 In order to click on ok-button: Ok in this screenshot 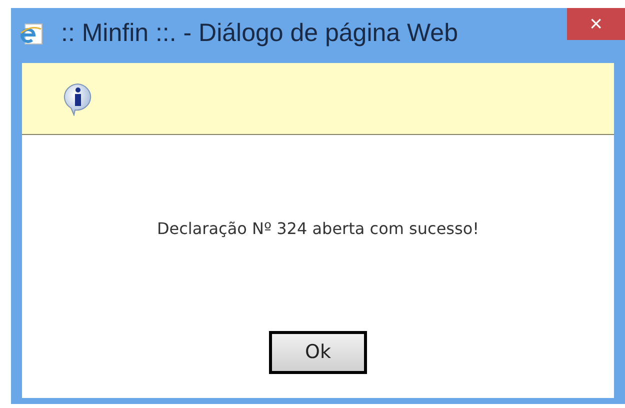, I will do `click(318, 352)`.